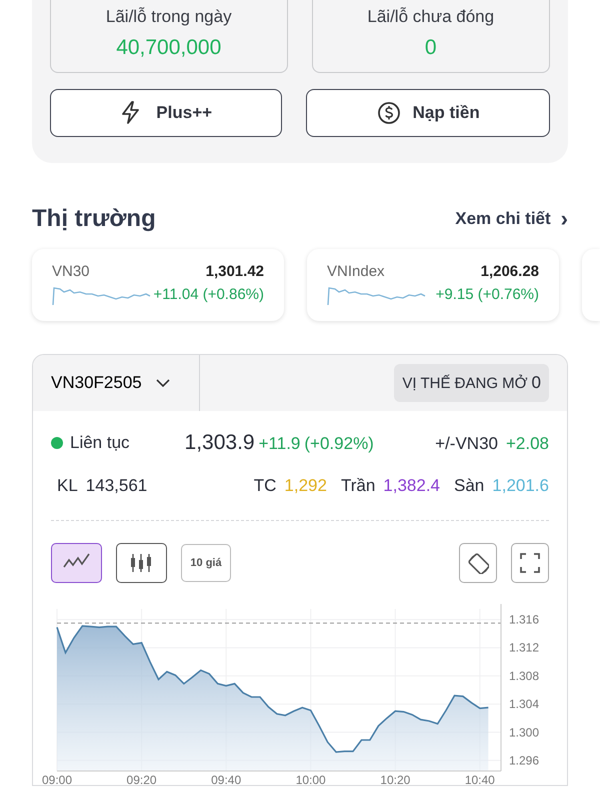 The width and height of the screenshot is (600, 800). What do you see at coordinates (94, 219) in the screenshot?
I see `section-title: Thị trường` at bounding box center [94, 219].